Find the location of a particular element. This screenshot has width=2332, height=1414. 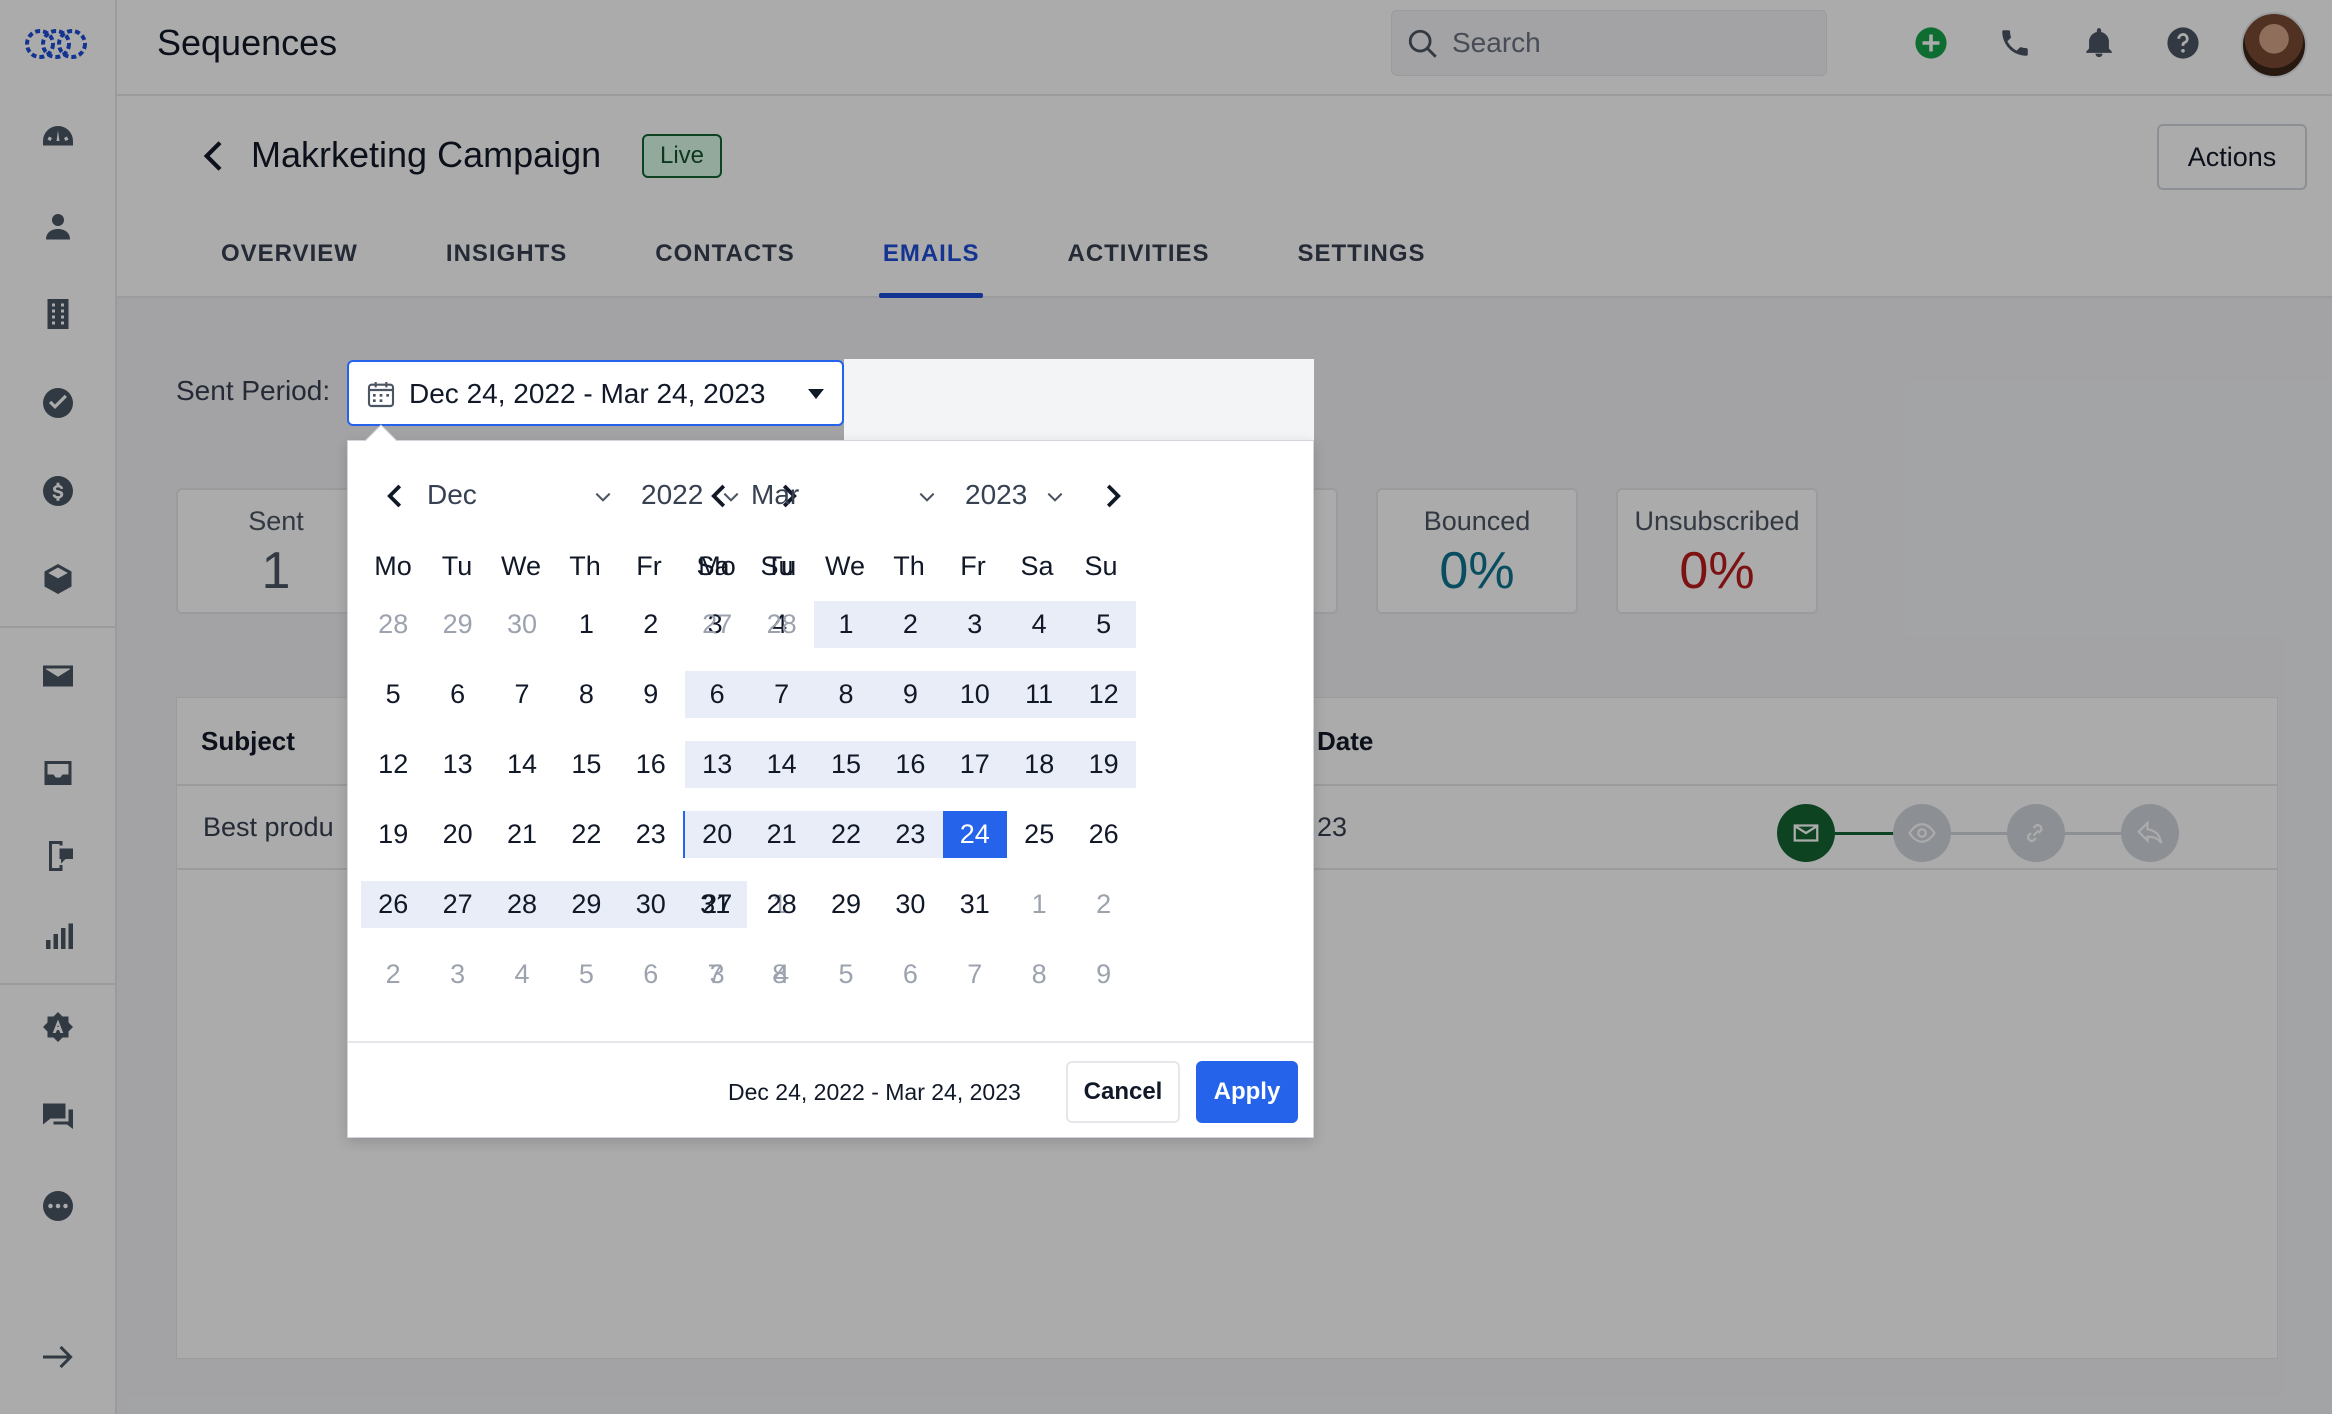

month-select: Dec is located at coordinates (452, 495).